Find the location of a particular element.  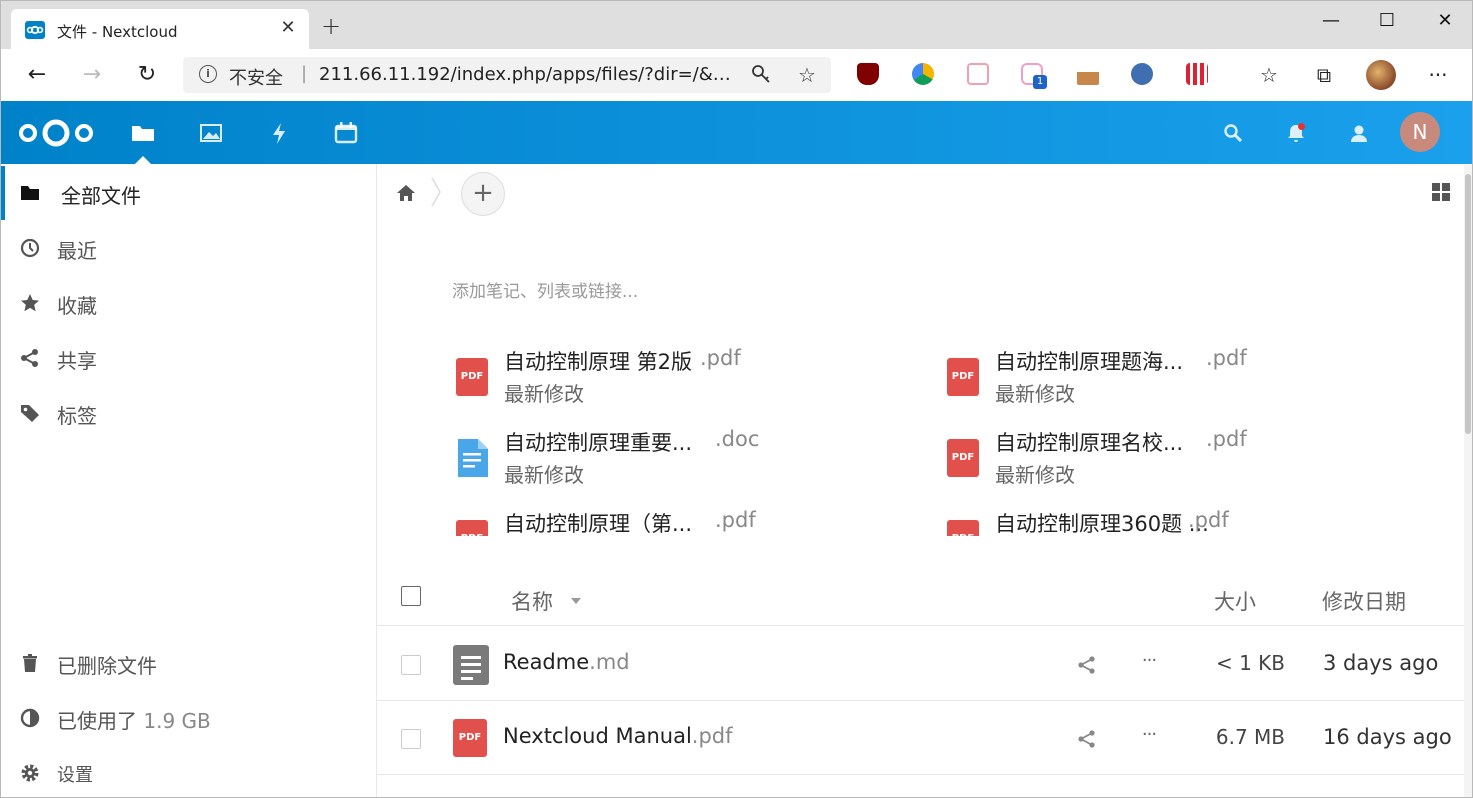

recent-file-name: 自动控制原理 第2版 is located at coordinates (598, 362).